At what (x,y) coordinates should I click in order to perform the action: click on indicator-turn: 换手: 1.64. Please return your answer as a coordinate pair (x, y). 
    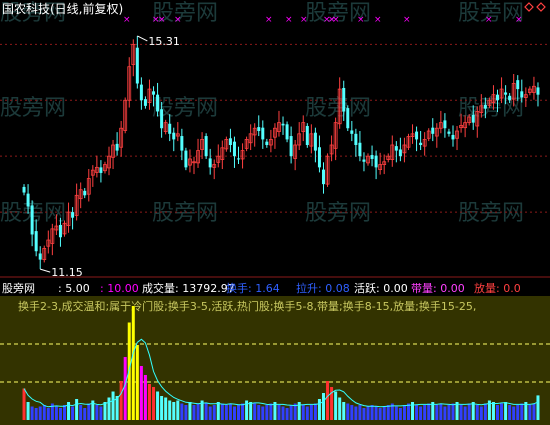
    Looking at the image, I should click on (253, 288).